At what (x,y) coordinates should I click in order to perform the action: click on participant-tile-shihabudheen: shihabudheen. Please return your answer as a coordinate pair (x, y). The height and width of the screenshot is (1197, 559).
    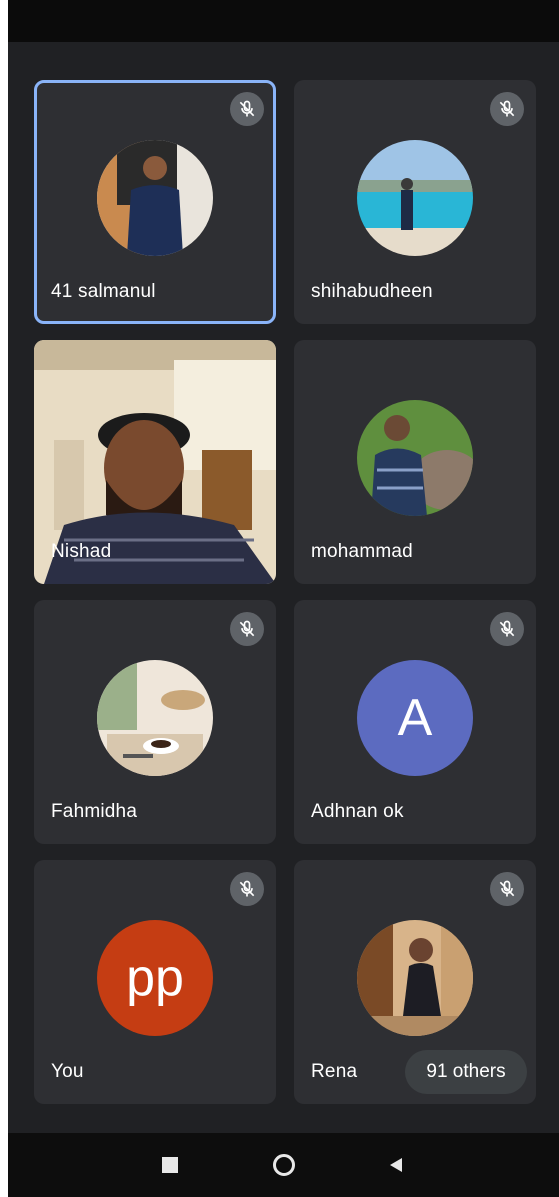
    Looking at the image, I should click on (415, 202).